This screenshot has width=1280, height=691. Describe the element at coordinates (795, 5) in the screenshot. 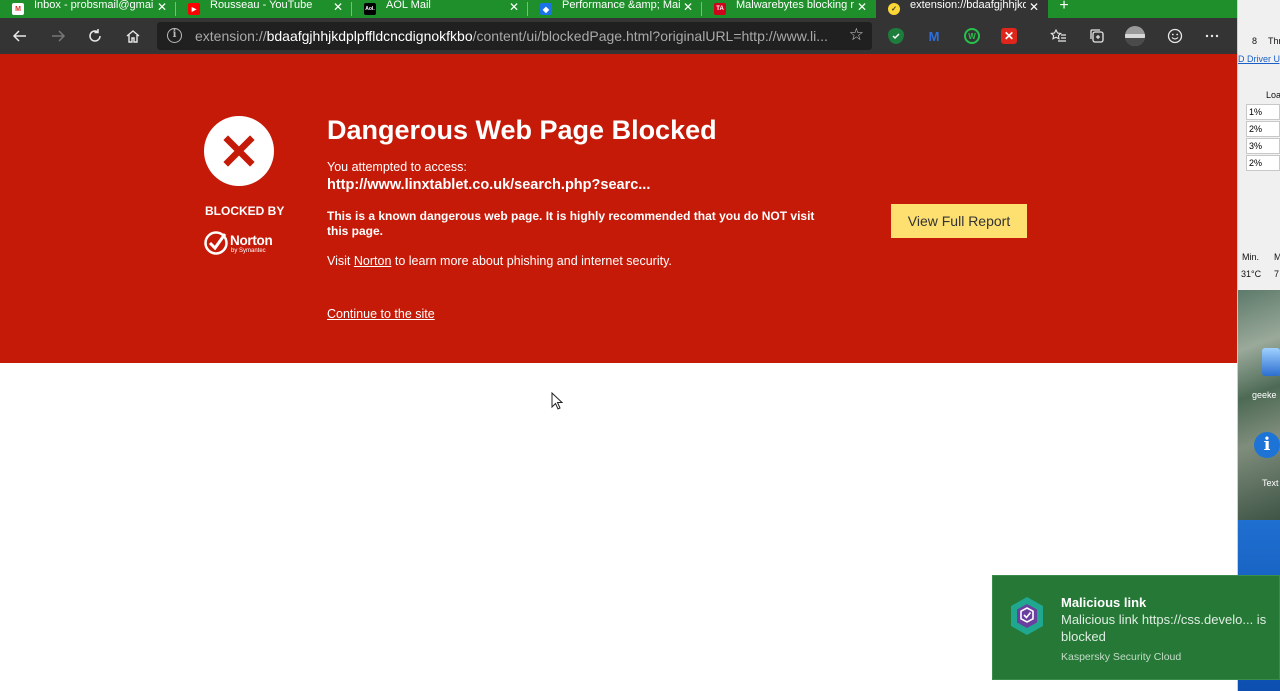

I see `tab-title: Malwarebytes blocking re` at that location.